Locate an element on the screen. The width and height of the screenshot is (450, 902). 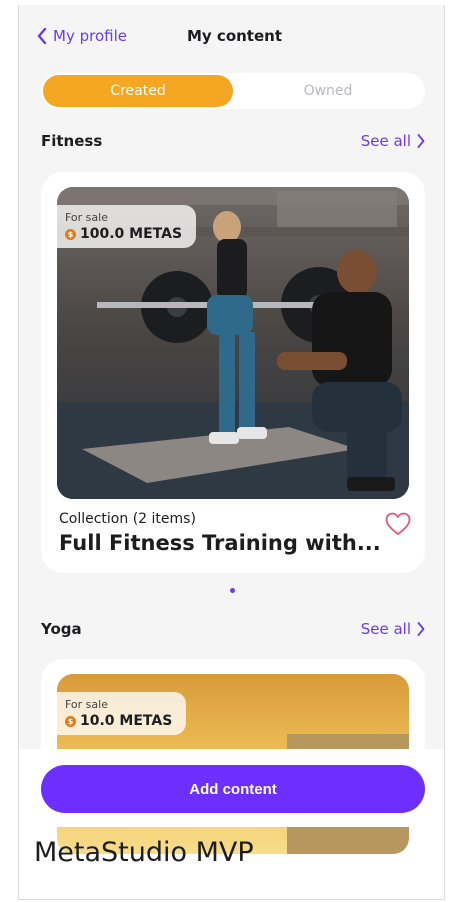
sale-badge: For sale $ 100.0 METAS is located at coordinates (127, 226).